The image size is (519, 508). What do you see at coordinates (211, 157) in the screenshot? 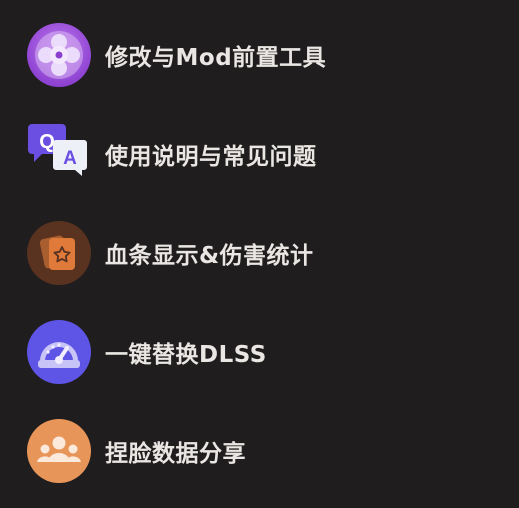
I see `menu-item-label: 使用说明与常见问题` at bounding box center [211, 157].